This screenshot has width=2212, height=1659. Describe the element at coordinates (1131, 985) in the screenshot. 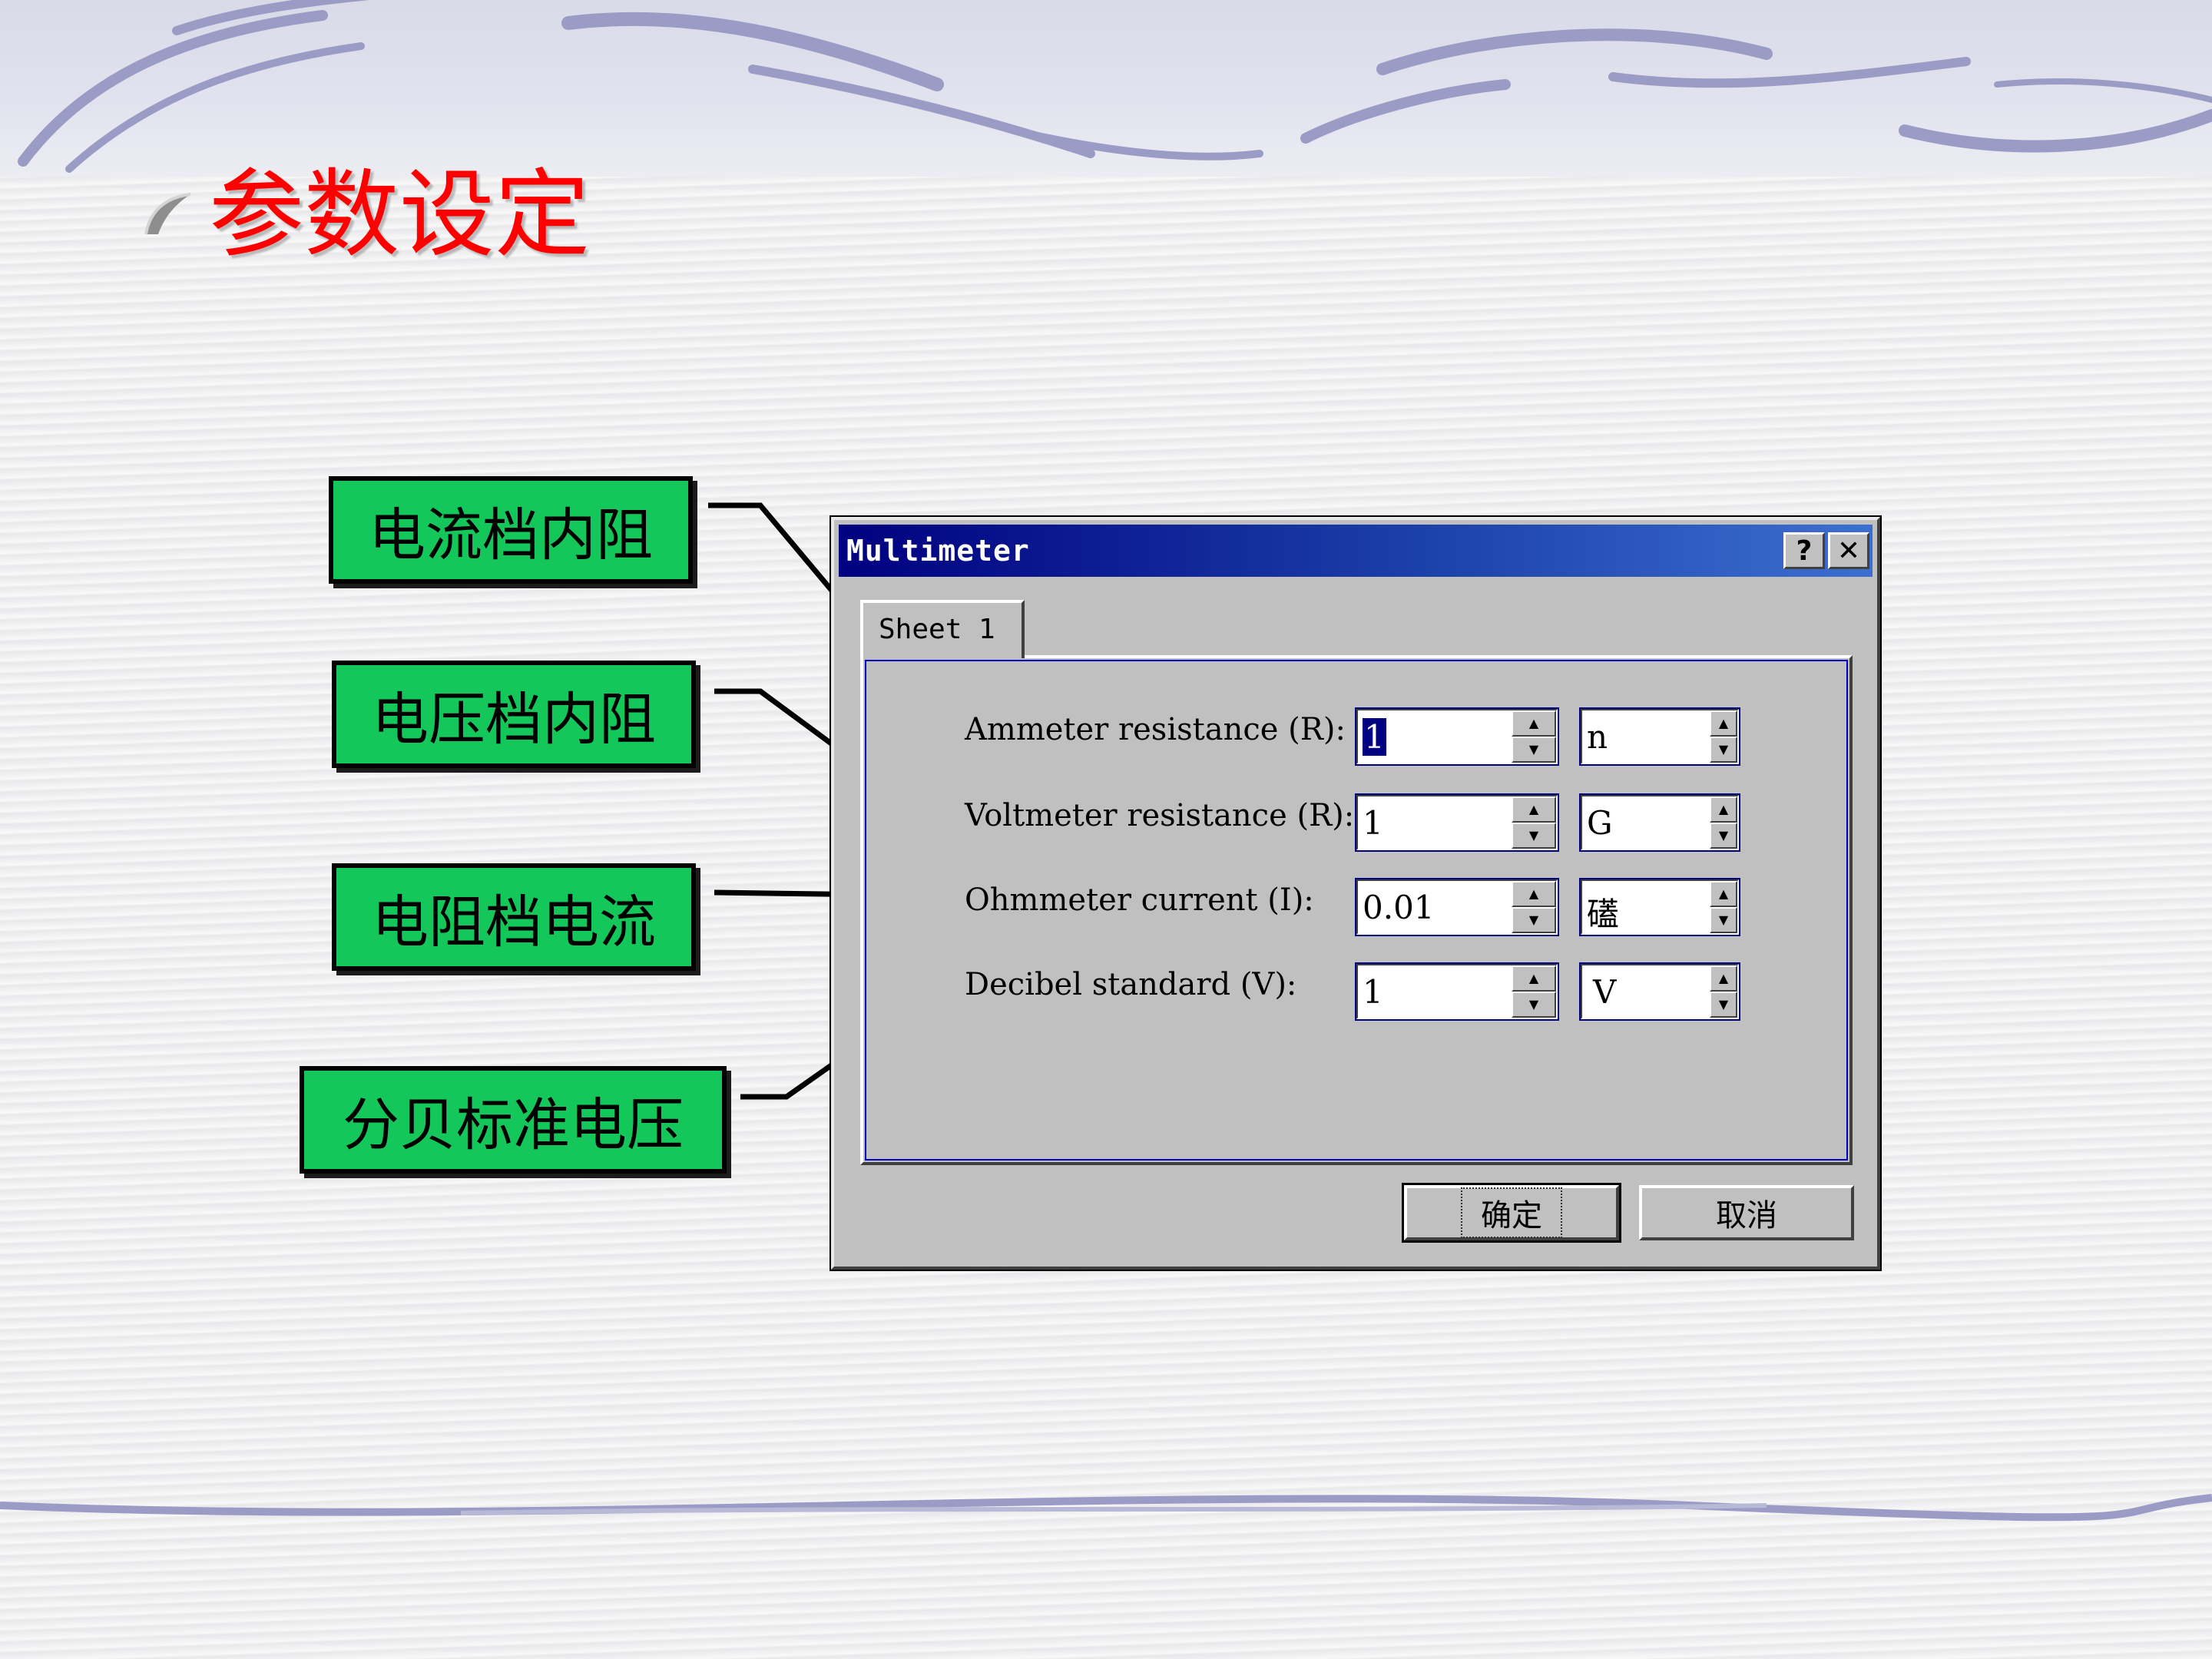

I see `decibel-standard-label: Decibel standard (V):` at that location.